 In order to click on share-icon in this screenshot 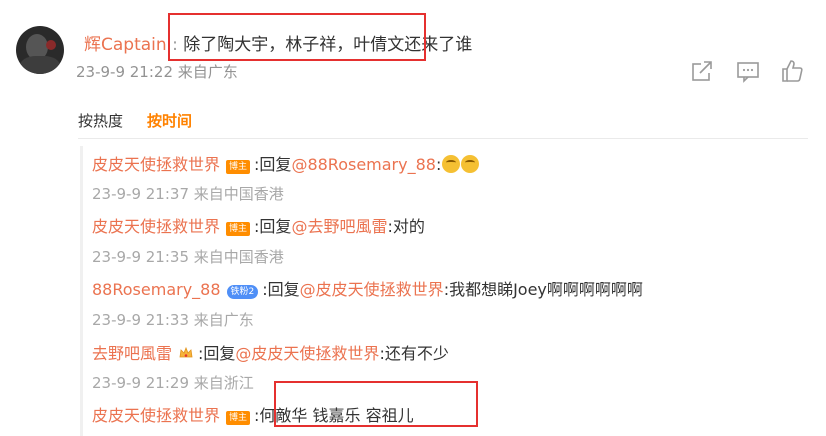, I will do `click(702, 71)`.